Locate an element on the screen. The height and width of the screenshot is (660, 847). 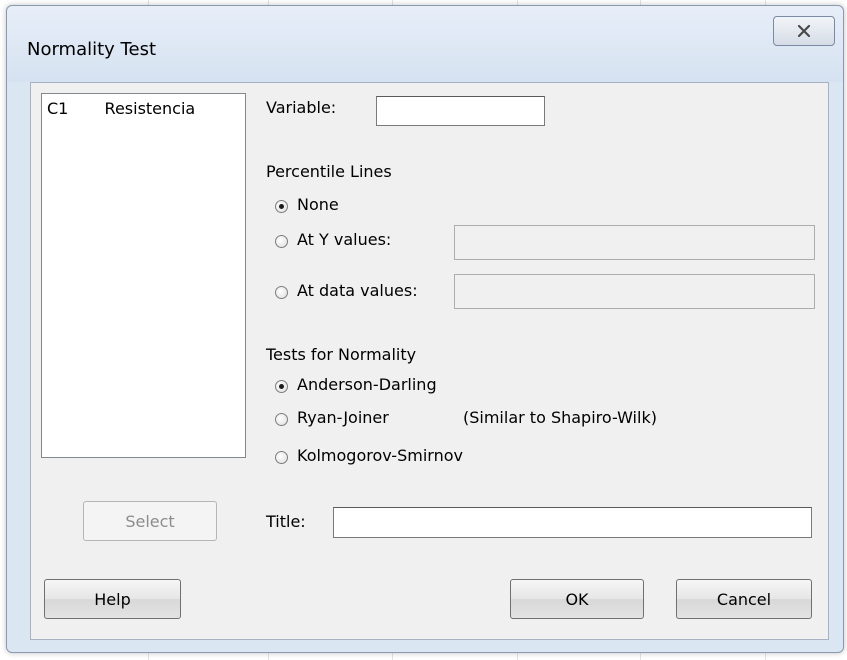
at-y-values-input is located at coordinates (634, 242).